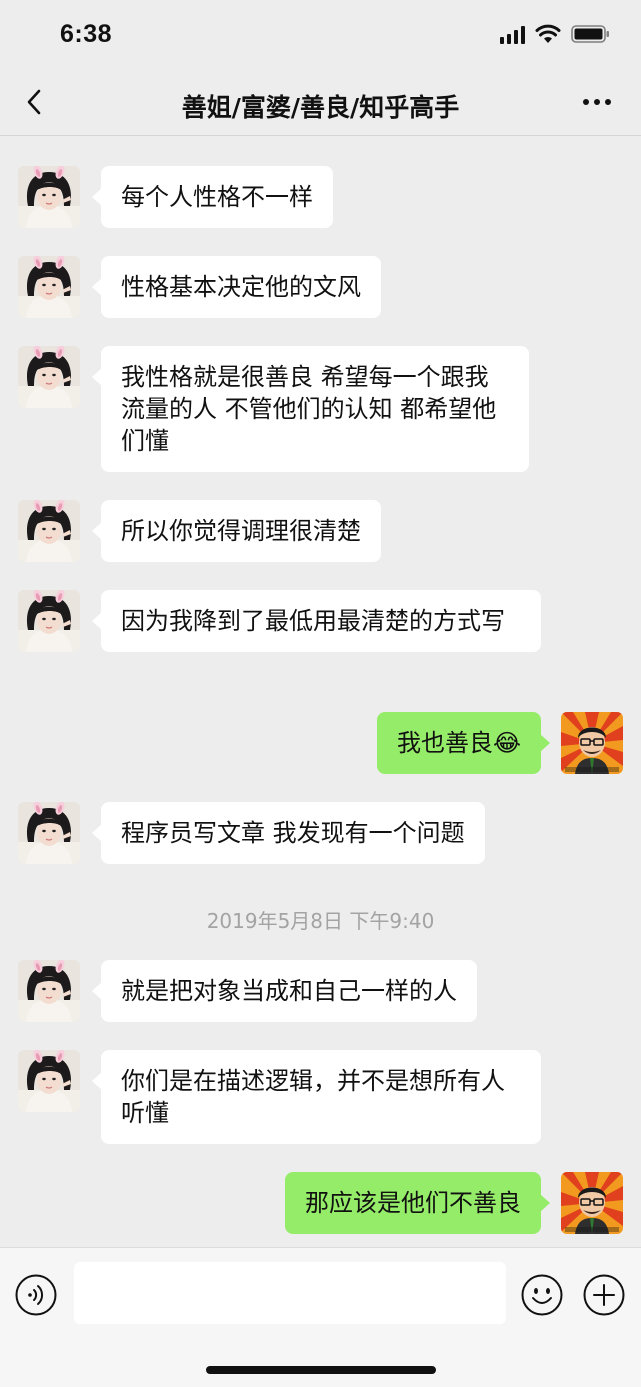 The width and height of the screenshot is (641, 1387). What do you see at coordinates (591, 34) in the screenshot?
I see `battery-icon` at bounding box center [591, 34].